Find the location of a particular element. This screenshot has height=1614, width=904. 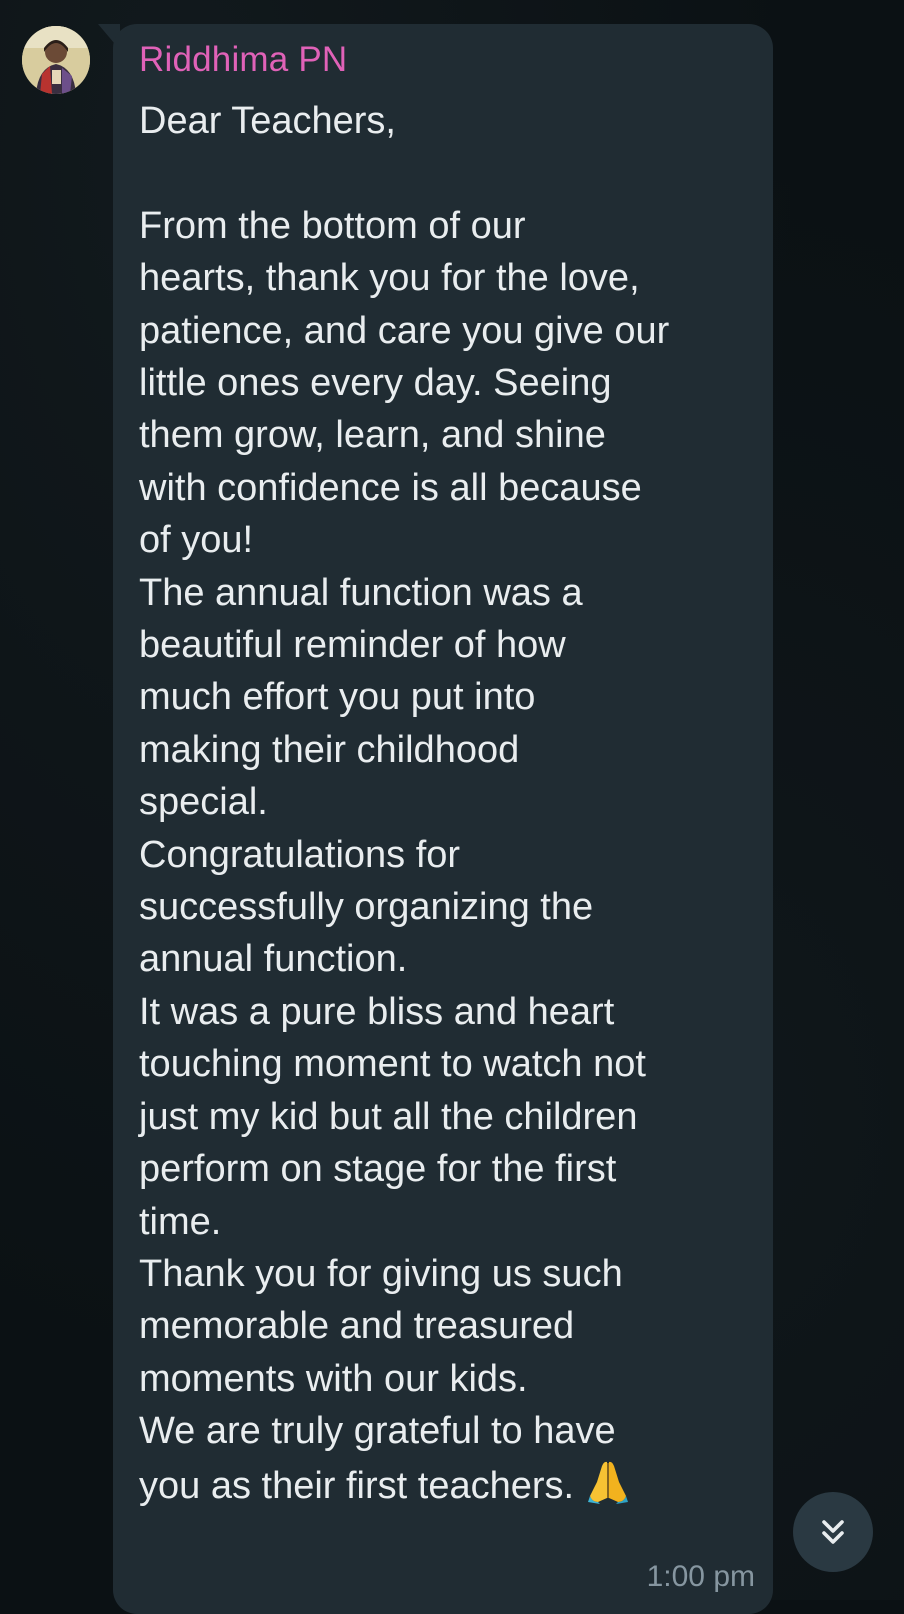

message-line: moments with our kids. is located at coordinates (333, 1378).